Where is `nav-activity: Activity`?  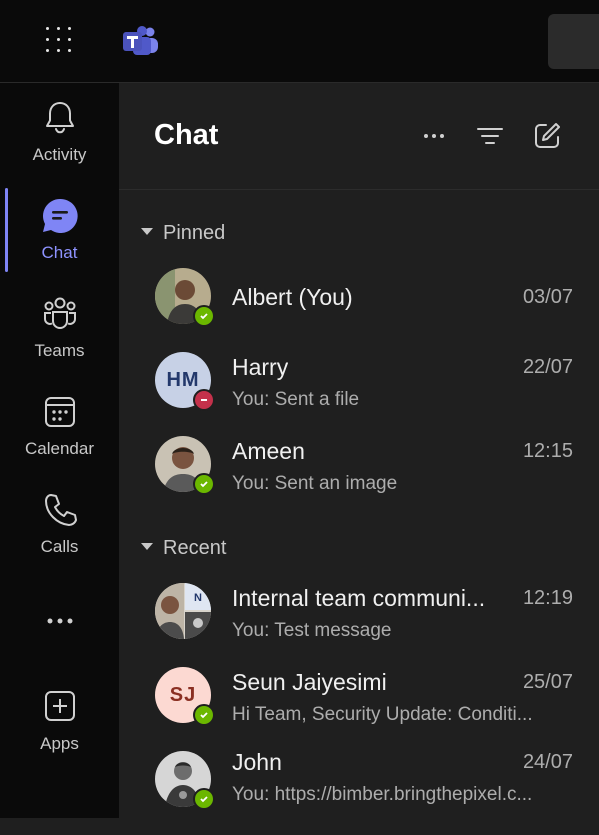 nav-activity: Activity is located at coordinates (59, 145).